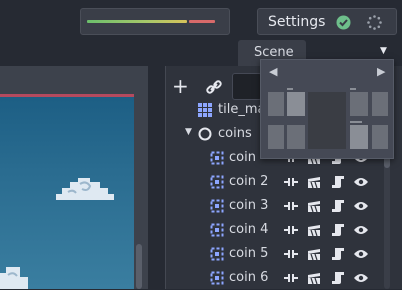  I want to click on tree-item-label: coins, so click(235, 133).